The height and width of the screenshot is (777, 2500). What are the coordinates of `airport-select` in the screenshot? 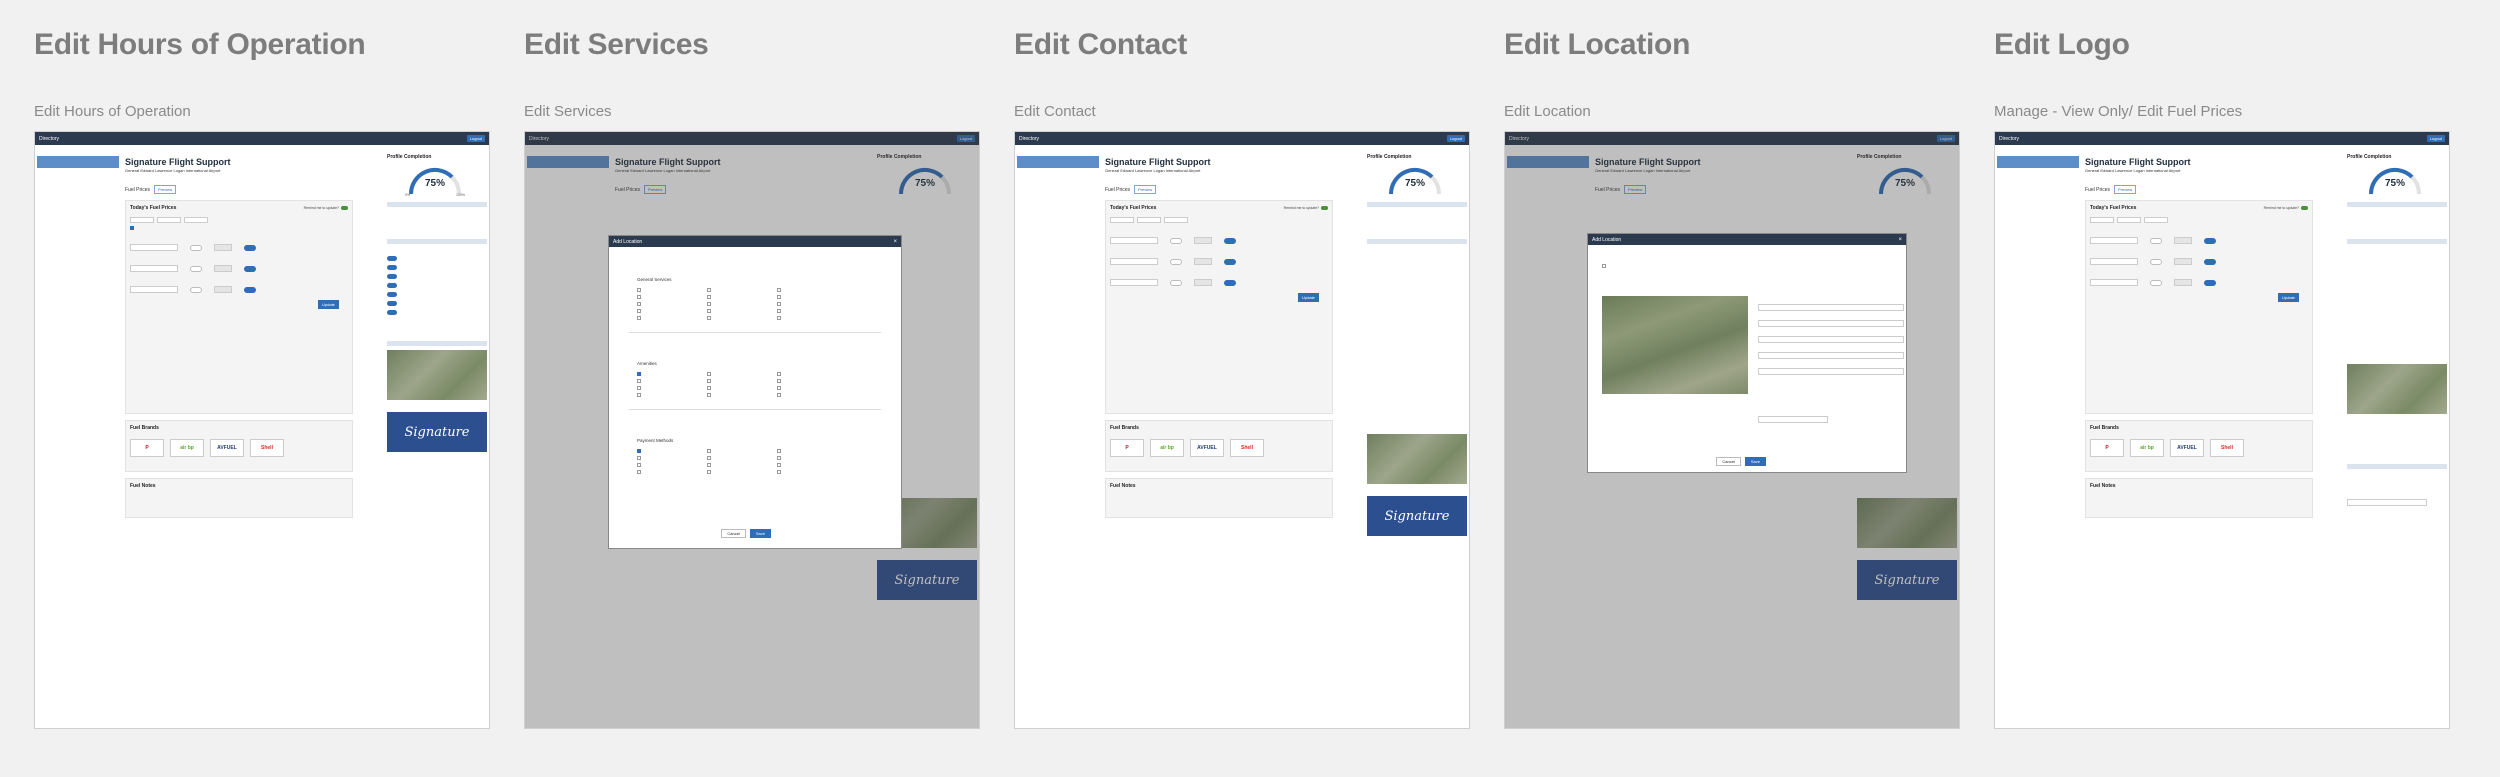 It's located at (1831, 307).